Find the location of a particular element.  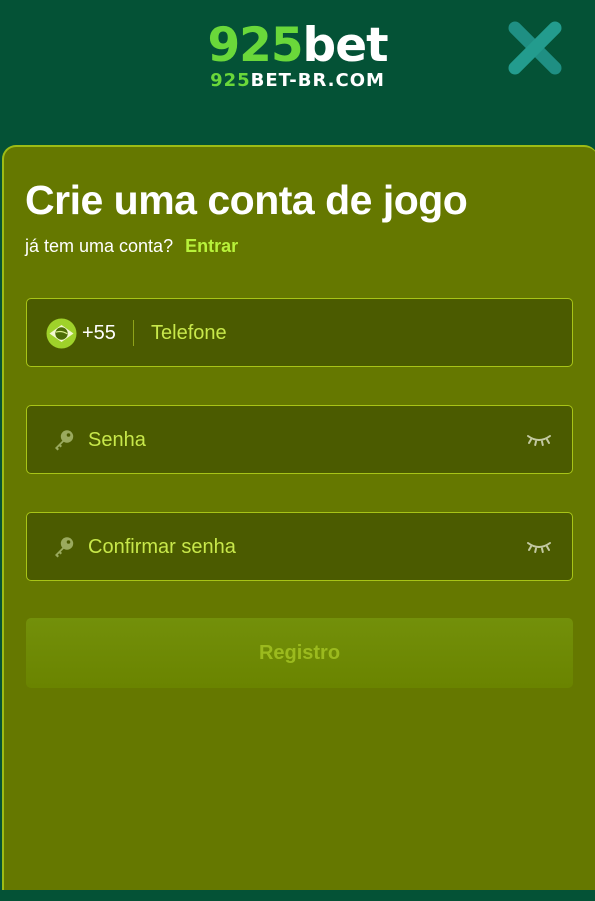

close-button is located at coordinates (535, 48).